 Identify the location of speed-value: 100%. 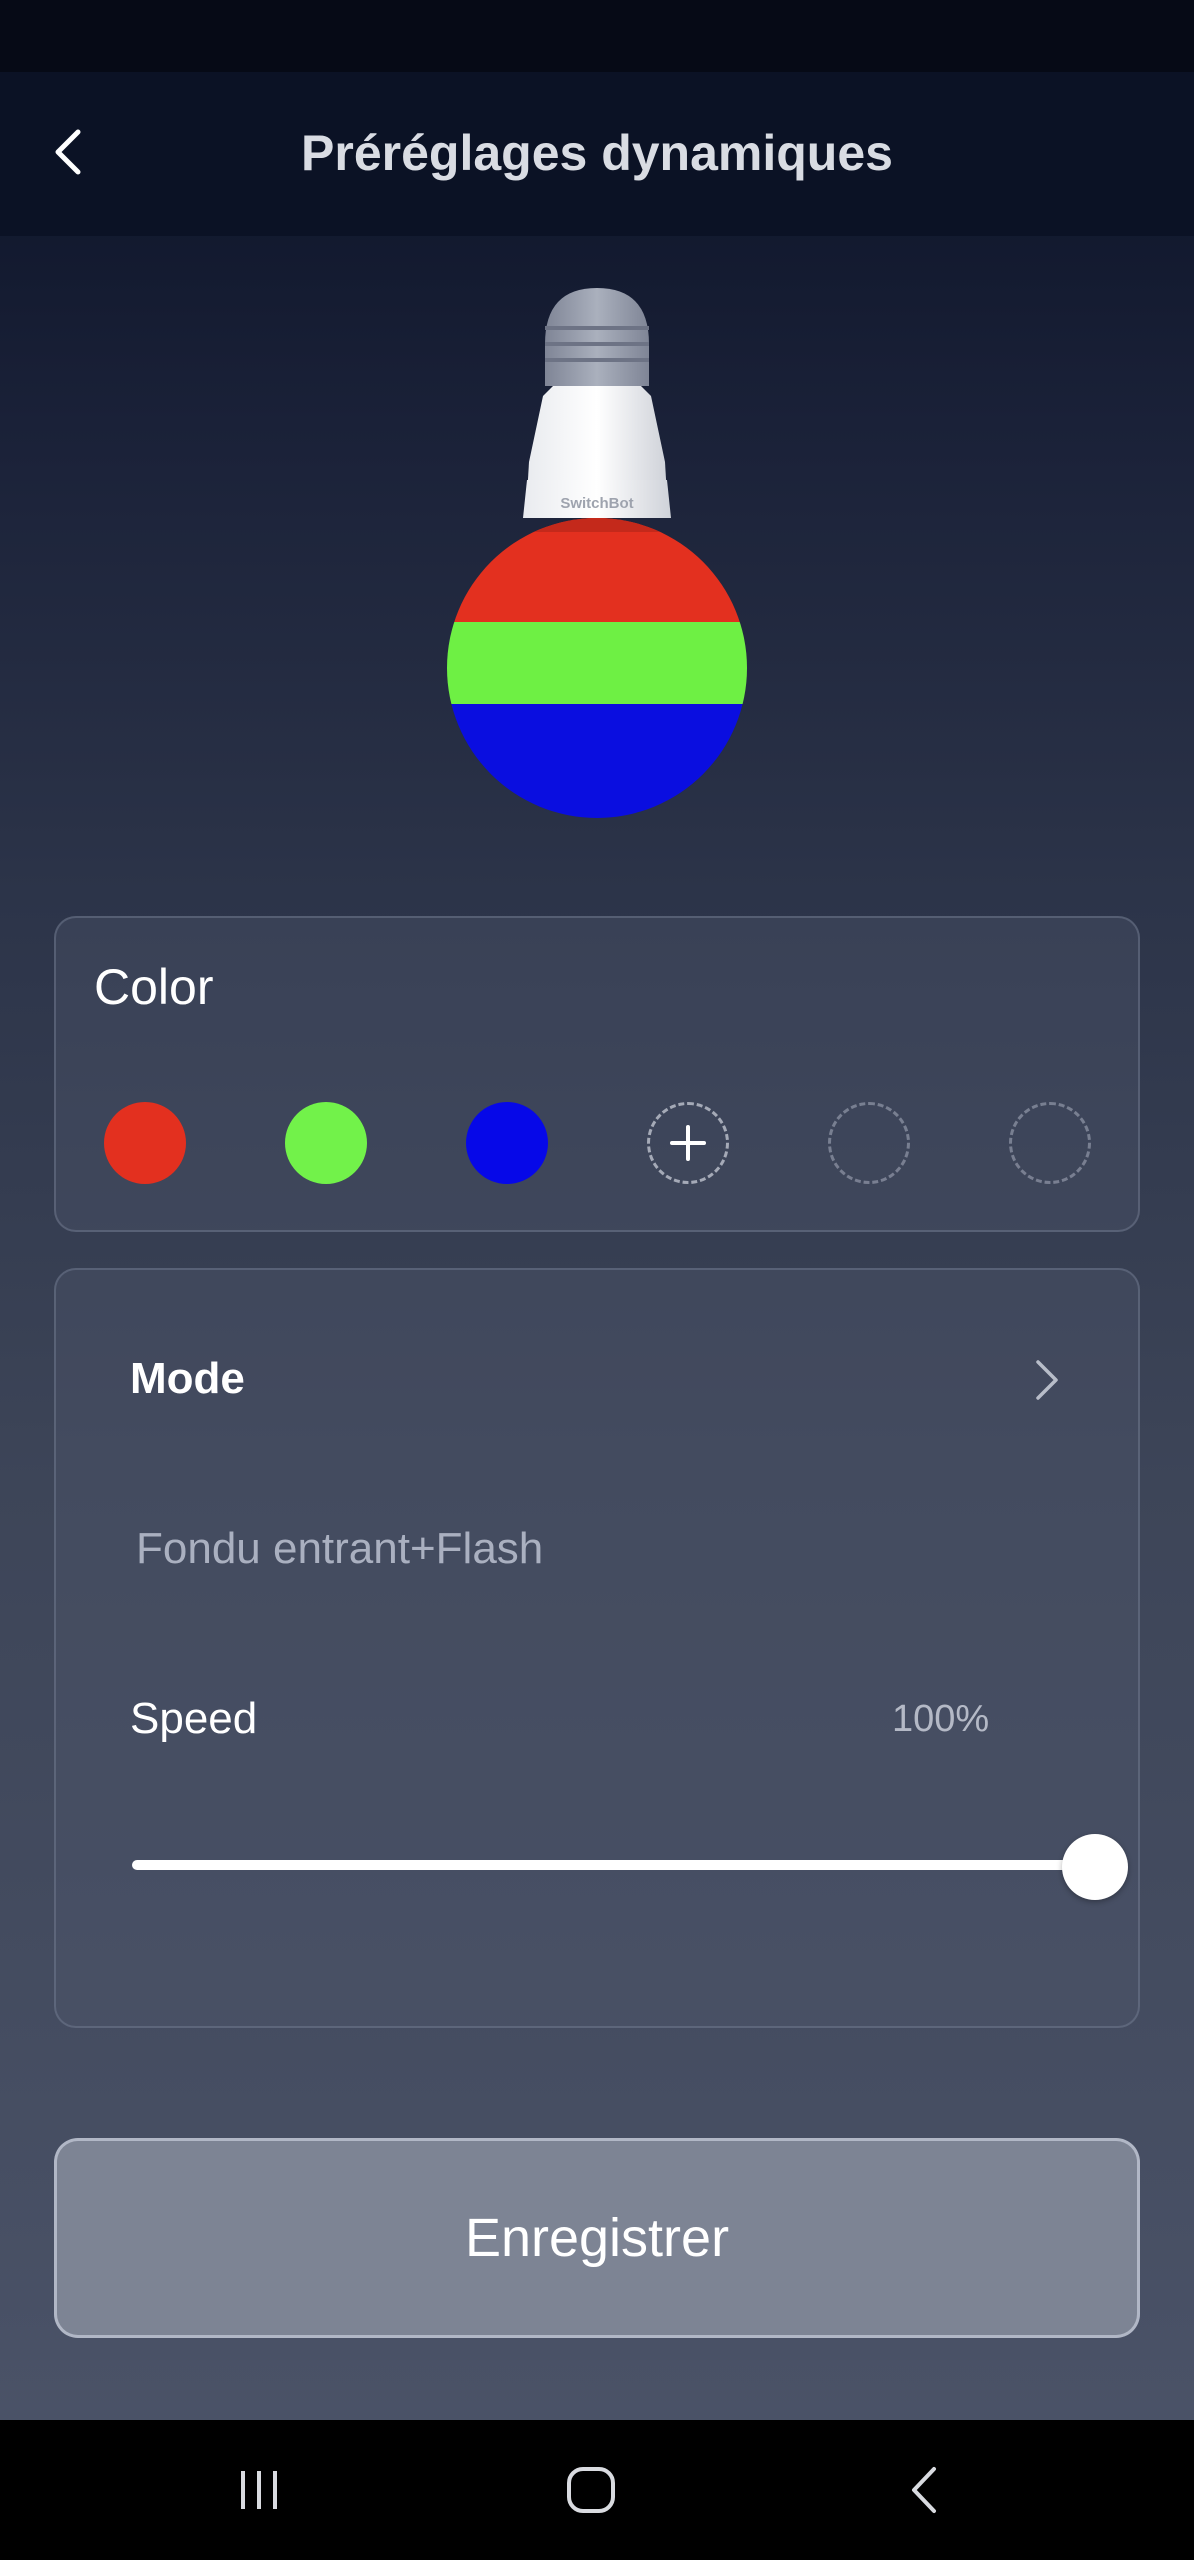
(941, 1719).